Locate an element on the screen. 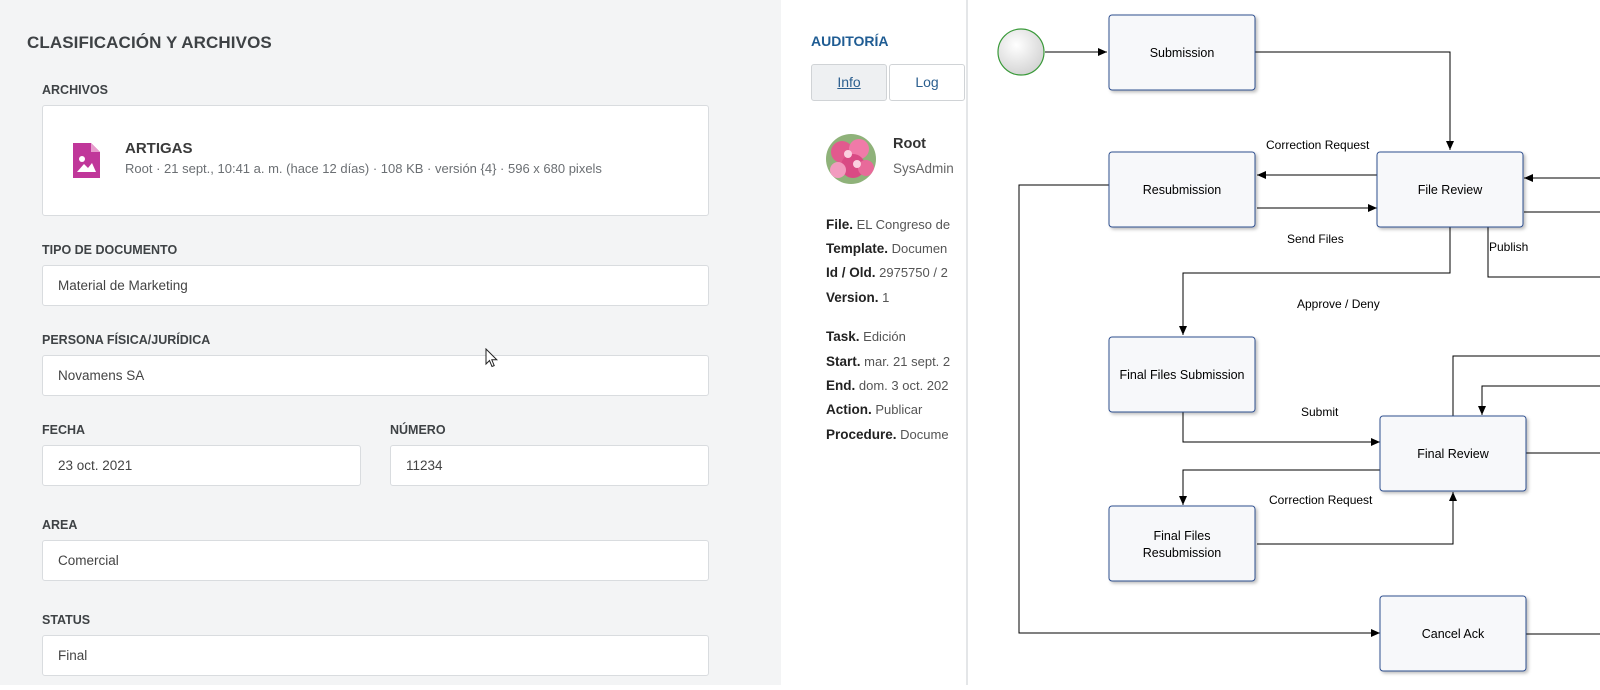 Image resolution: width=1600 pixels, height=690 pixels. audit-row-template: Template. Documen is located at coordinates (887, 248).